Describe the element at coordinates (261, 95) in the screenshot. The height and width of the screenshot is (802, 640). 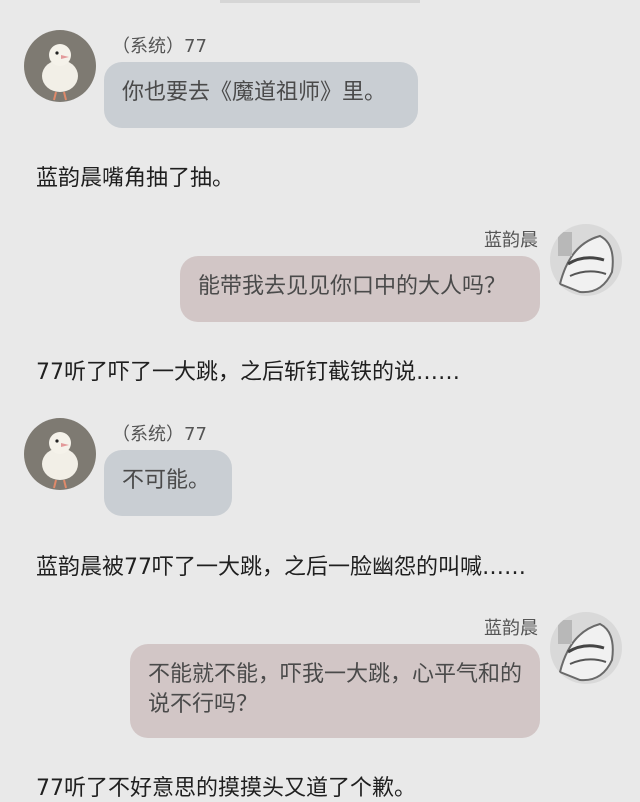
I see `chat-bubble-system: 你也要去《魔道祖师》里。` at that location.